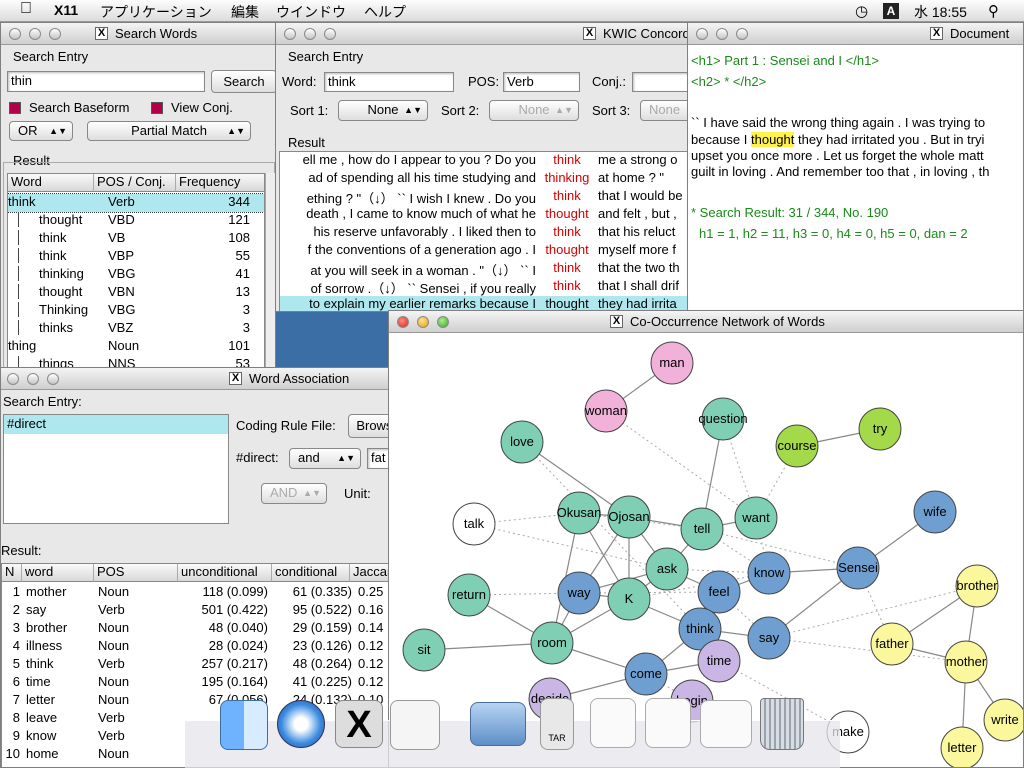 The image size is (1024, 768). Describe the element at coordinates (225, 573) in the screenshot. I see `col-unconditional: unconditional` at that location.